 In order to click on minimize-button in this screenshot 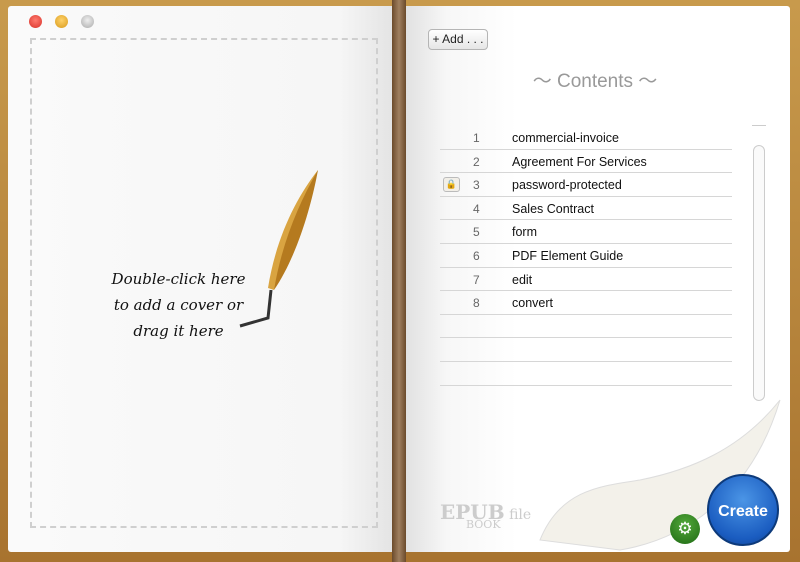, I will do `click(61, 21)`.